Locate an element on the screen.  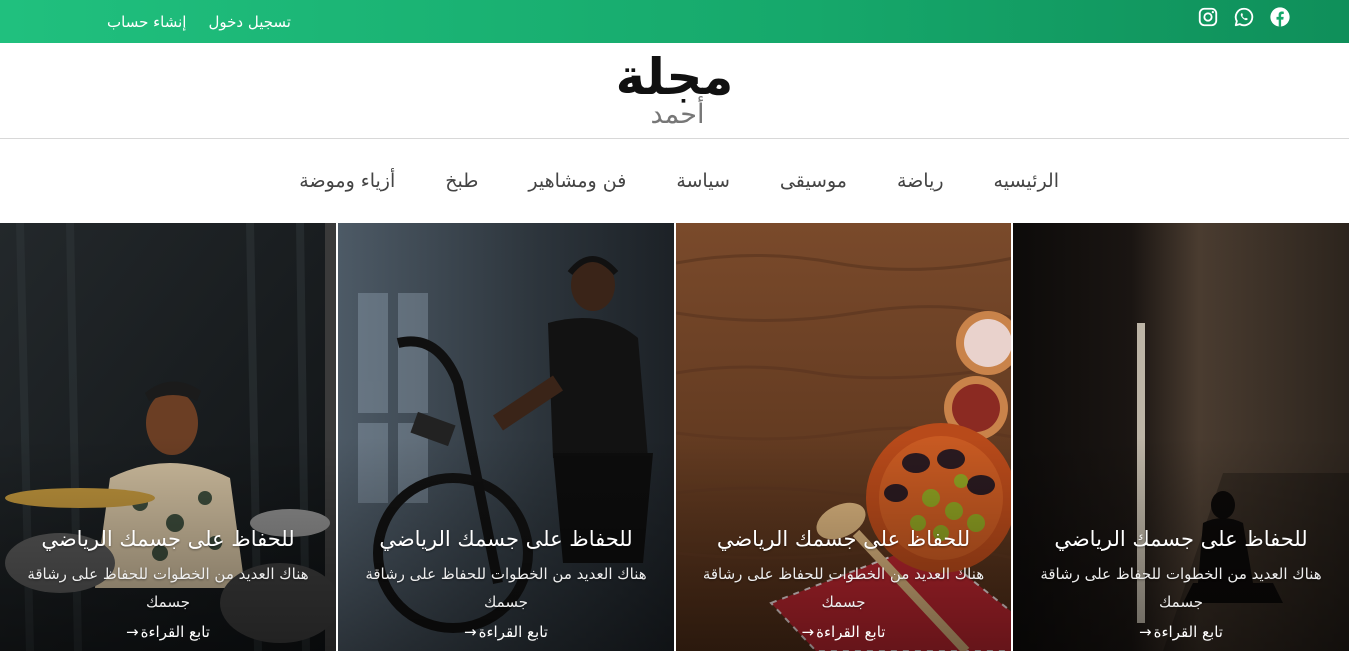
auth-links: تسجيل دخول إنشاء حساب is located at coordinates (199, 21).